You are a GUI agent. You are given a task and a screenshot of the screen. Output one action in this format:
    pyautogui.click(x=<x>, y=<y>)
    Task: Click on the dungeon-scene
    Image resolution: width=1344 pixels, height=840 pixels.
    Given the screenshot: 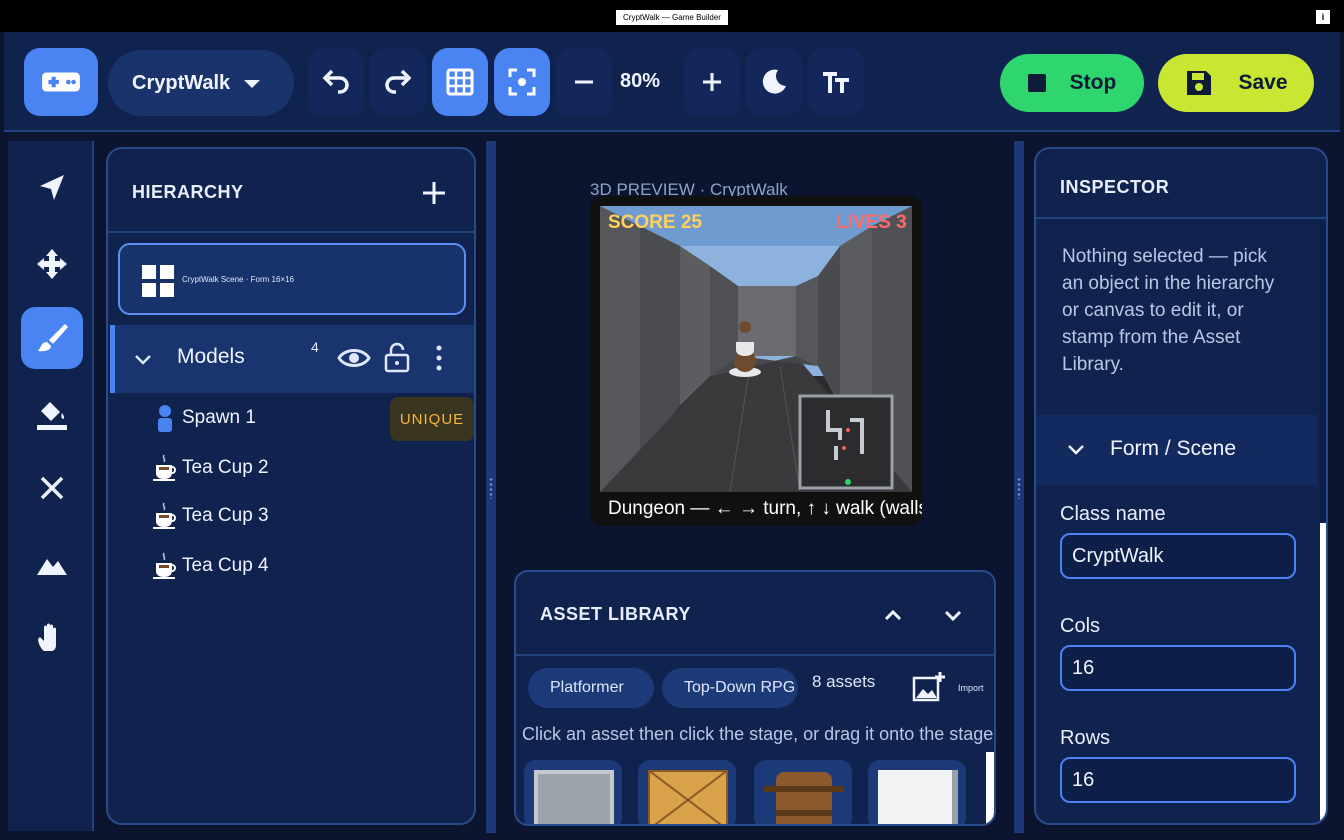 What is the action you would take?
    pyautogui.click(x=756, y=349)
    